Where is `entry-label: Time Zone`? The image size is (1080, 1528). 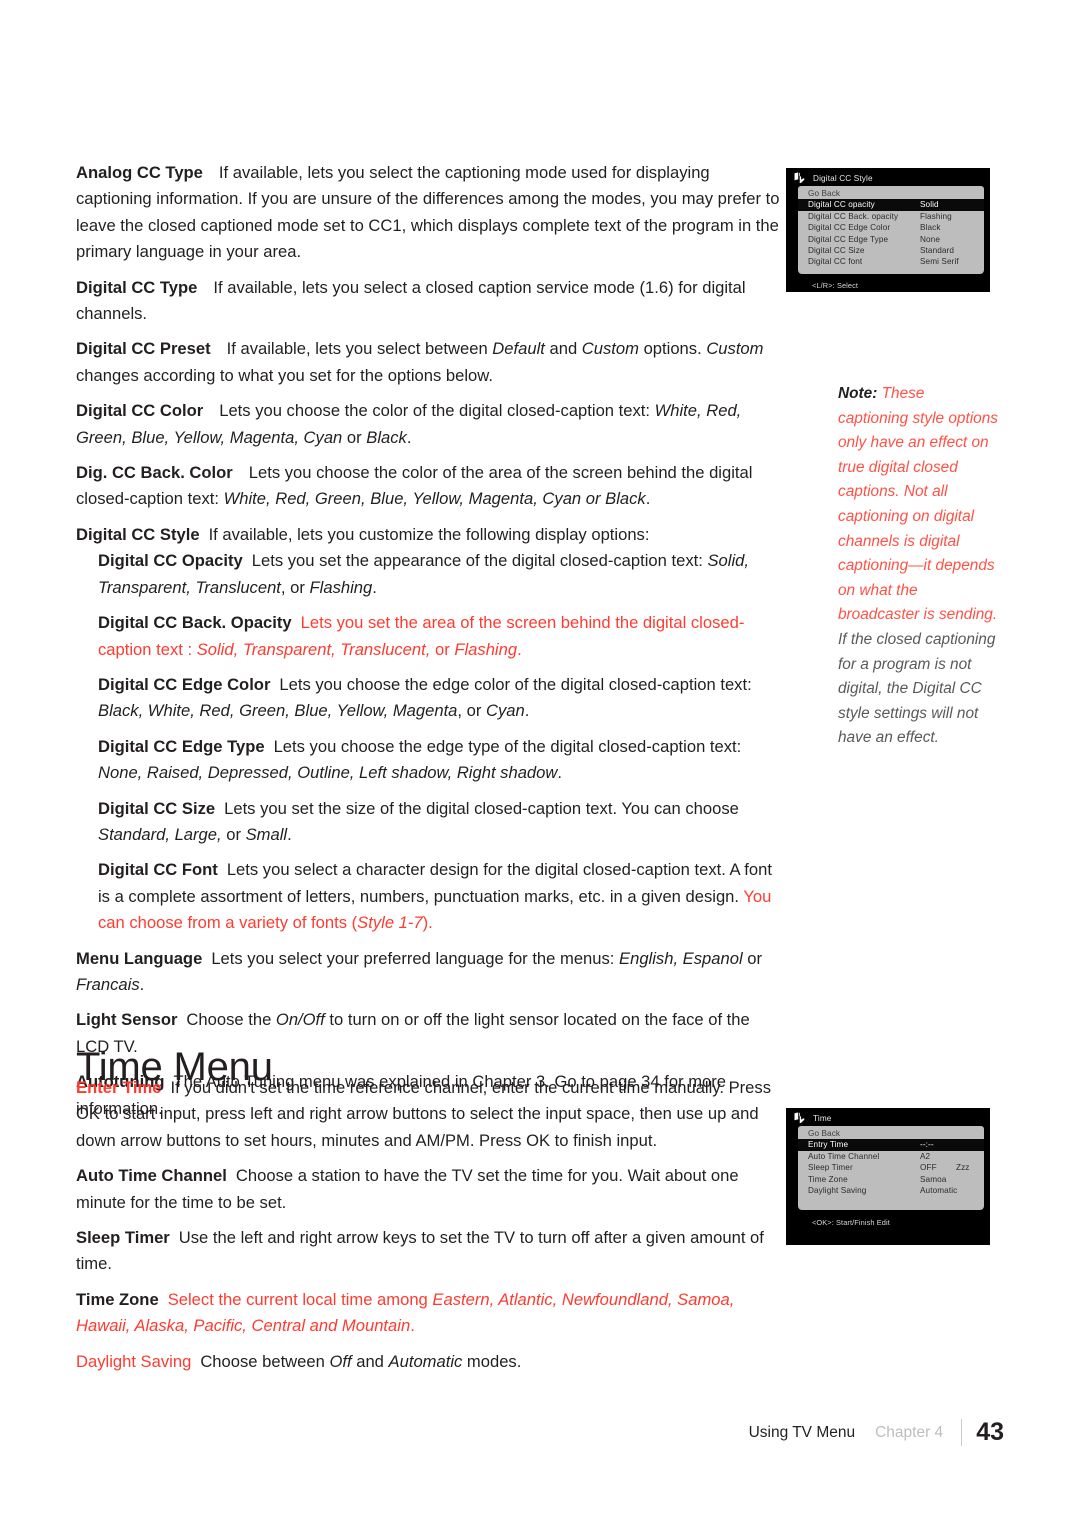
entry-label: Time Zone is located at coordinates (117, 1299).